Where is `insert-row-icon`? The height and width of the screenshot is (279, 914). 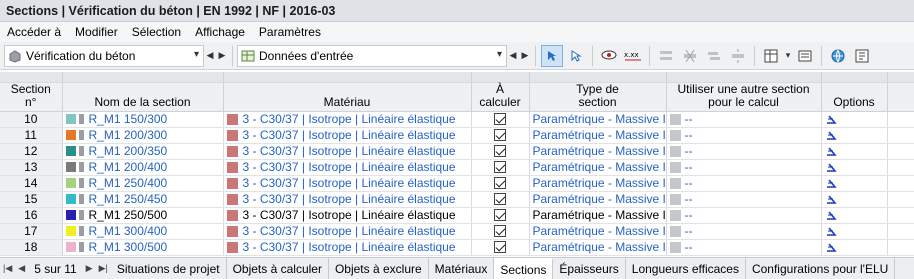 insert-row-icon is located at coordinates (666, 56).